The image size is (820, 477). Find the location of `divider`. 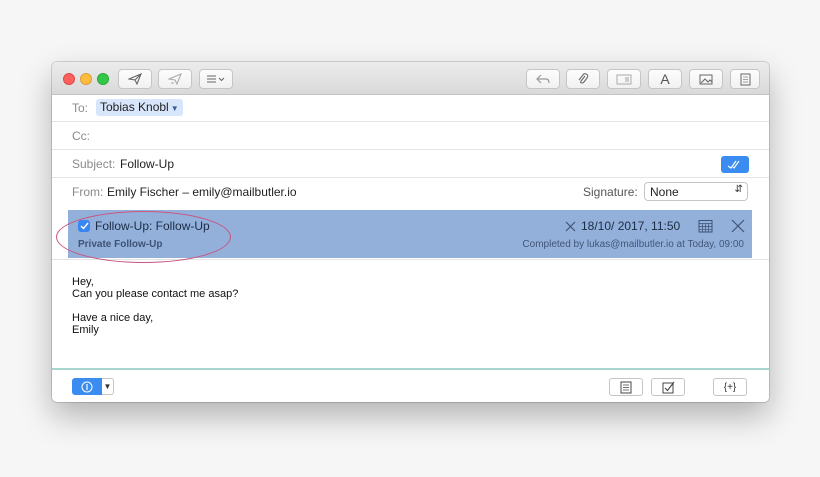

divider is located at coordinates (410, 259).